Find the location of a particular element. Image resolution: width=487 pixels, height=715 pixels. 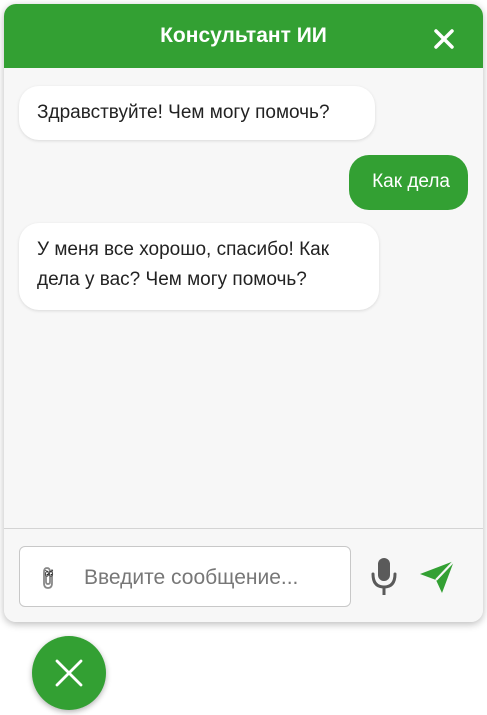

composer is located at coordinates (243, 575).